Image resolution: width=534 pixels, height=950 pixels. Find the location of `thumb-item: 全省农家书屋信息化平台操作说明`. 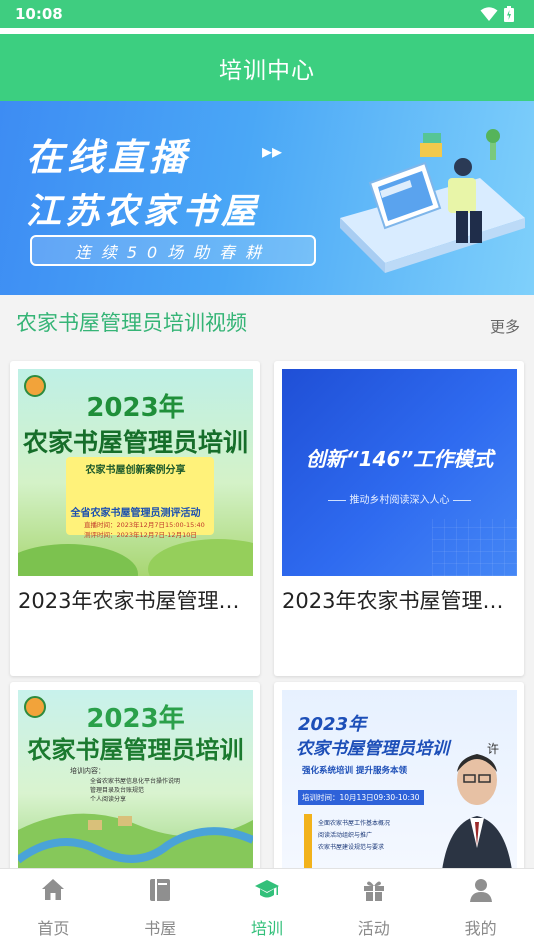

thumb-item: 全省农家书屋信息化平台操作说明 is located at coordinates (135, 781).